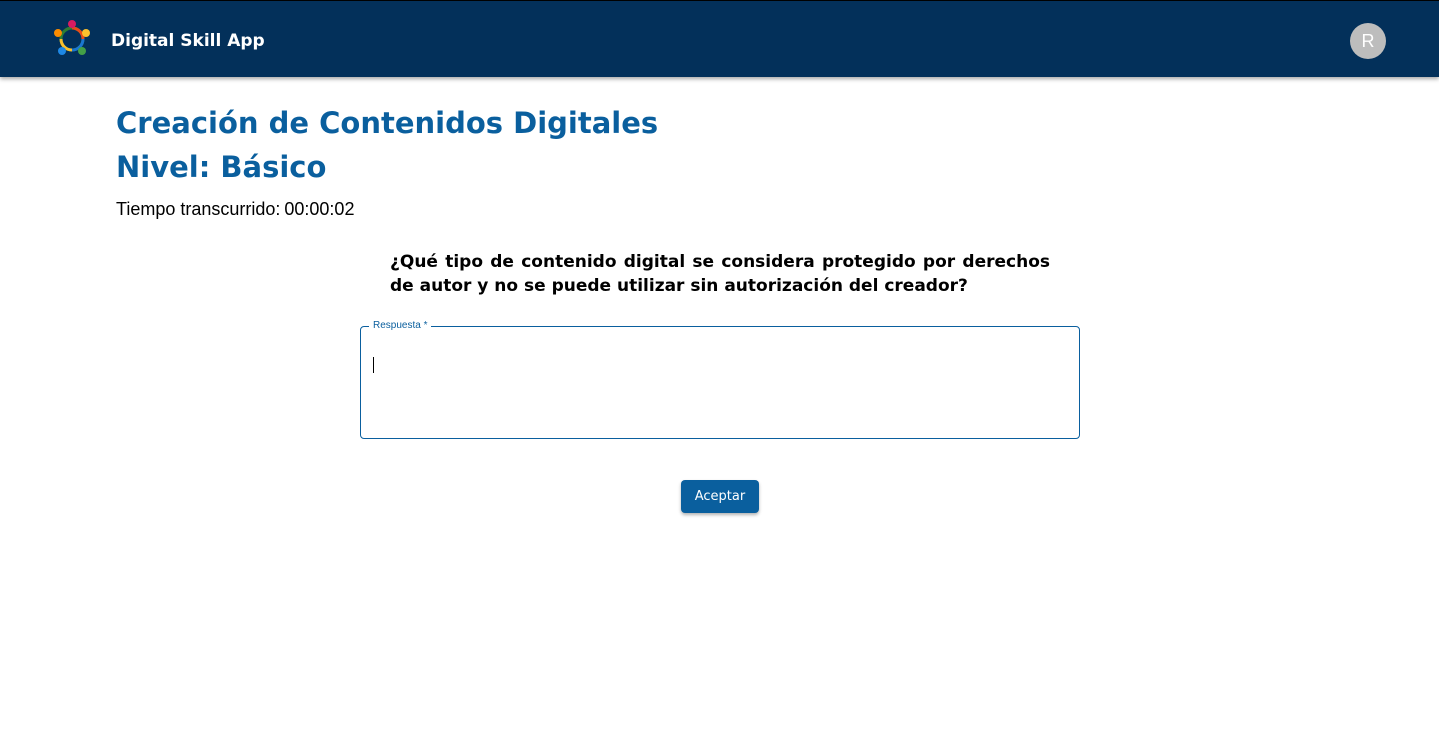 This screenshot has height=737, width=1439. What do you see at coordinates (188, 41) in the screenshot?
I see `app-title: Digital Skill App` at bounding box center [188, 41].